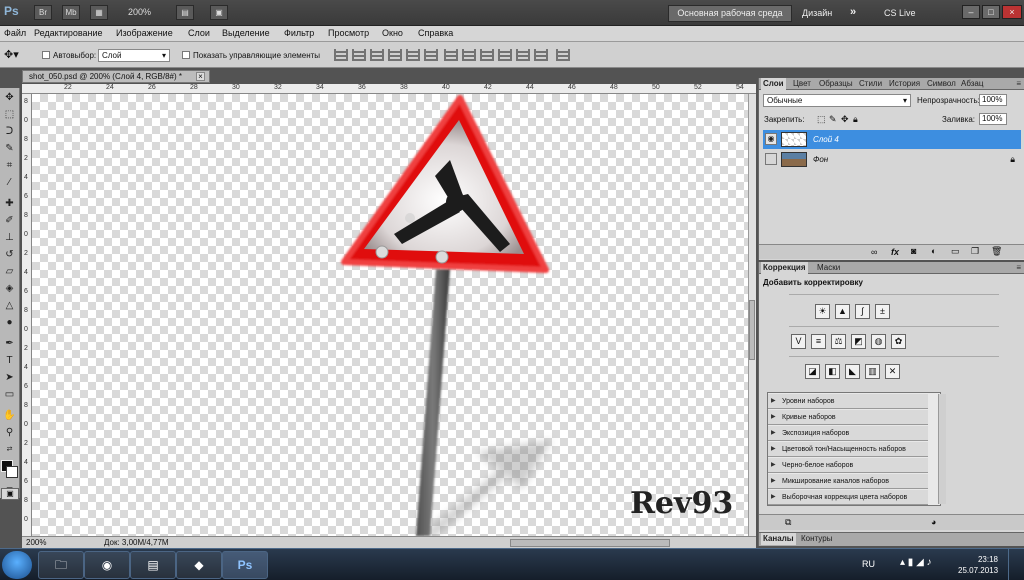 This screenshot has width=1024, height=580. What do you see at coordinates (107, 565) in the screenshot?
I see `chrome-taskbar-icon: ◉` at bounding box center [107, 565].